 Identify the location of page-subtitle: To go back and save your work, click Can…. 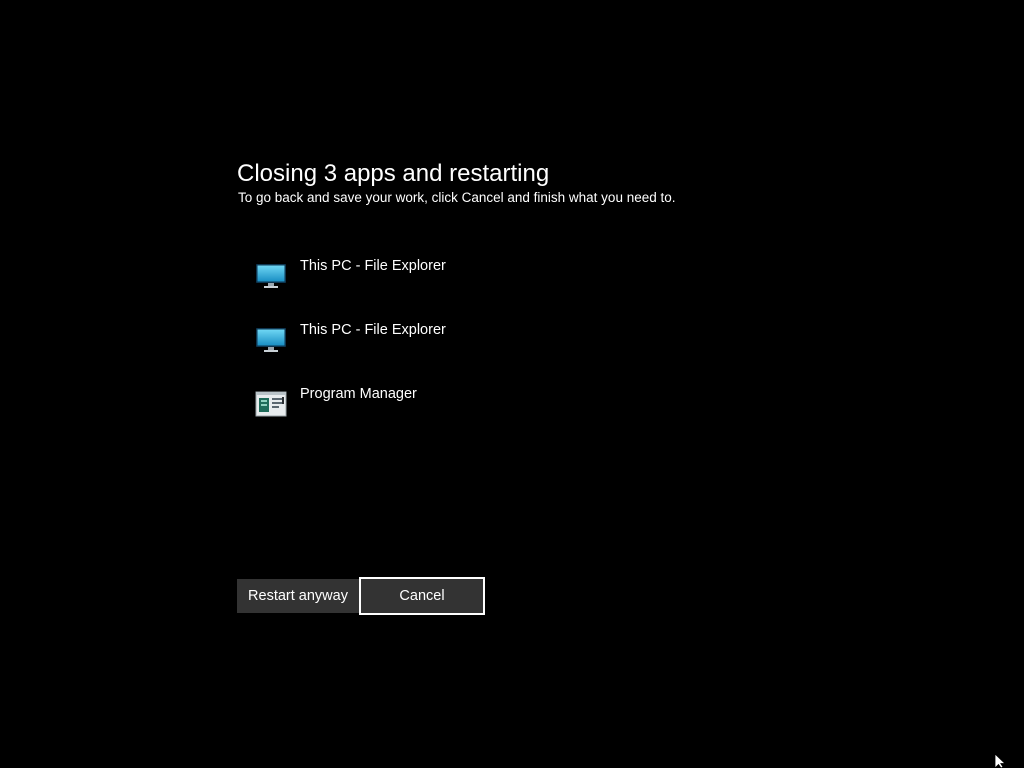
(457, 197).